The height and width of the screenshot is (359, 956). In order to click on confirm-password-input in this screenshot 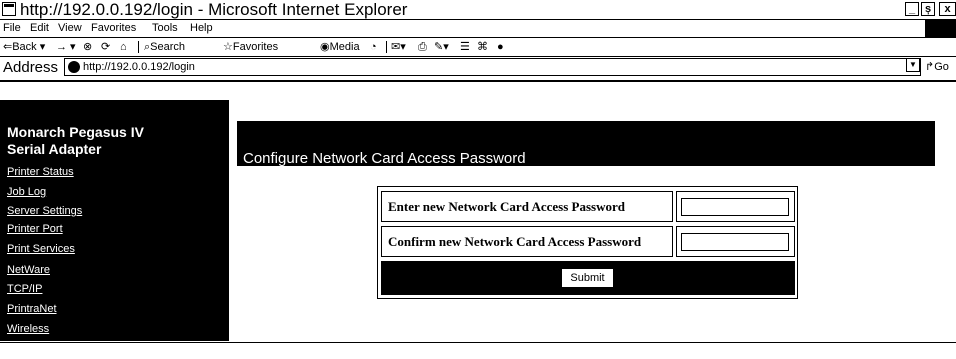, I will do `click(735, 242)`.